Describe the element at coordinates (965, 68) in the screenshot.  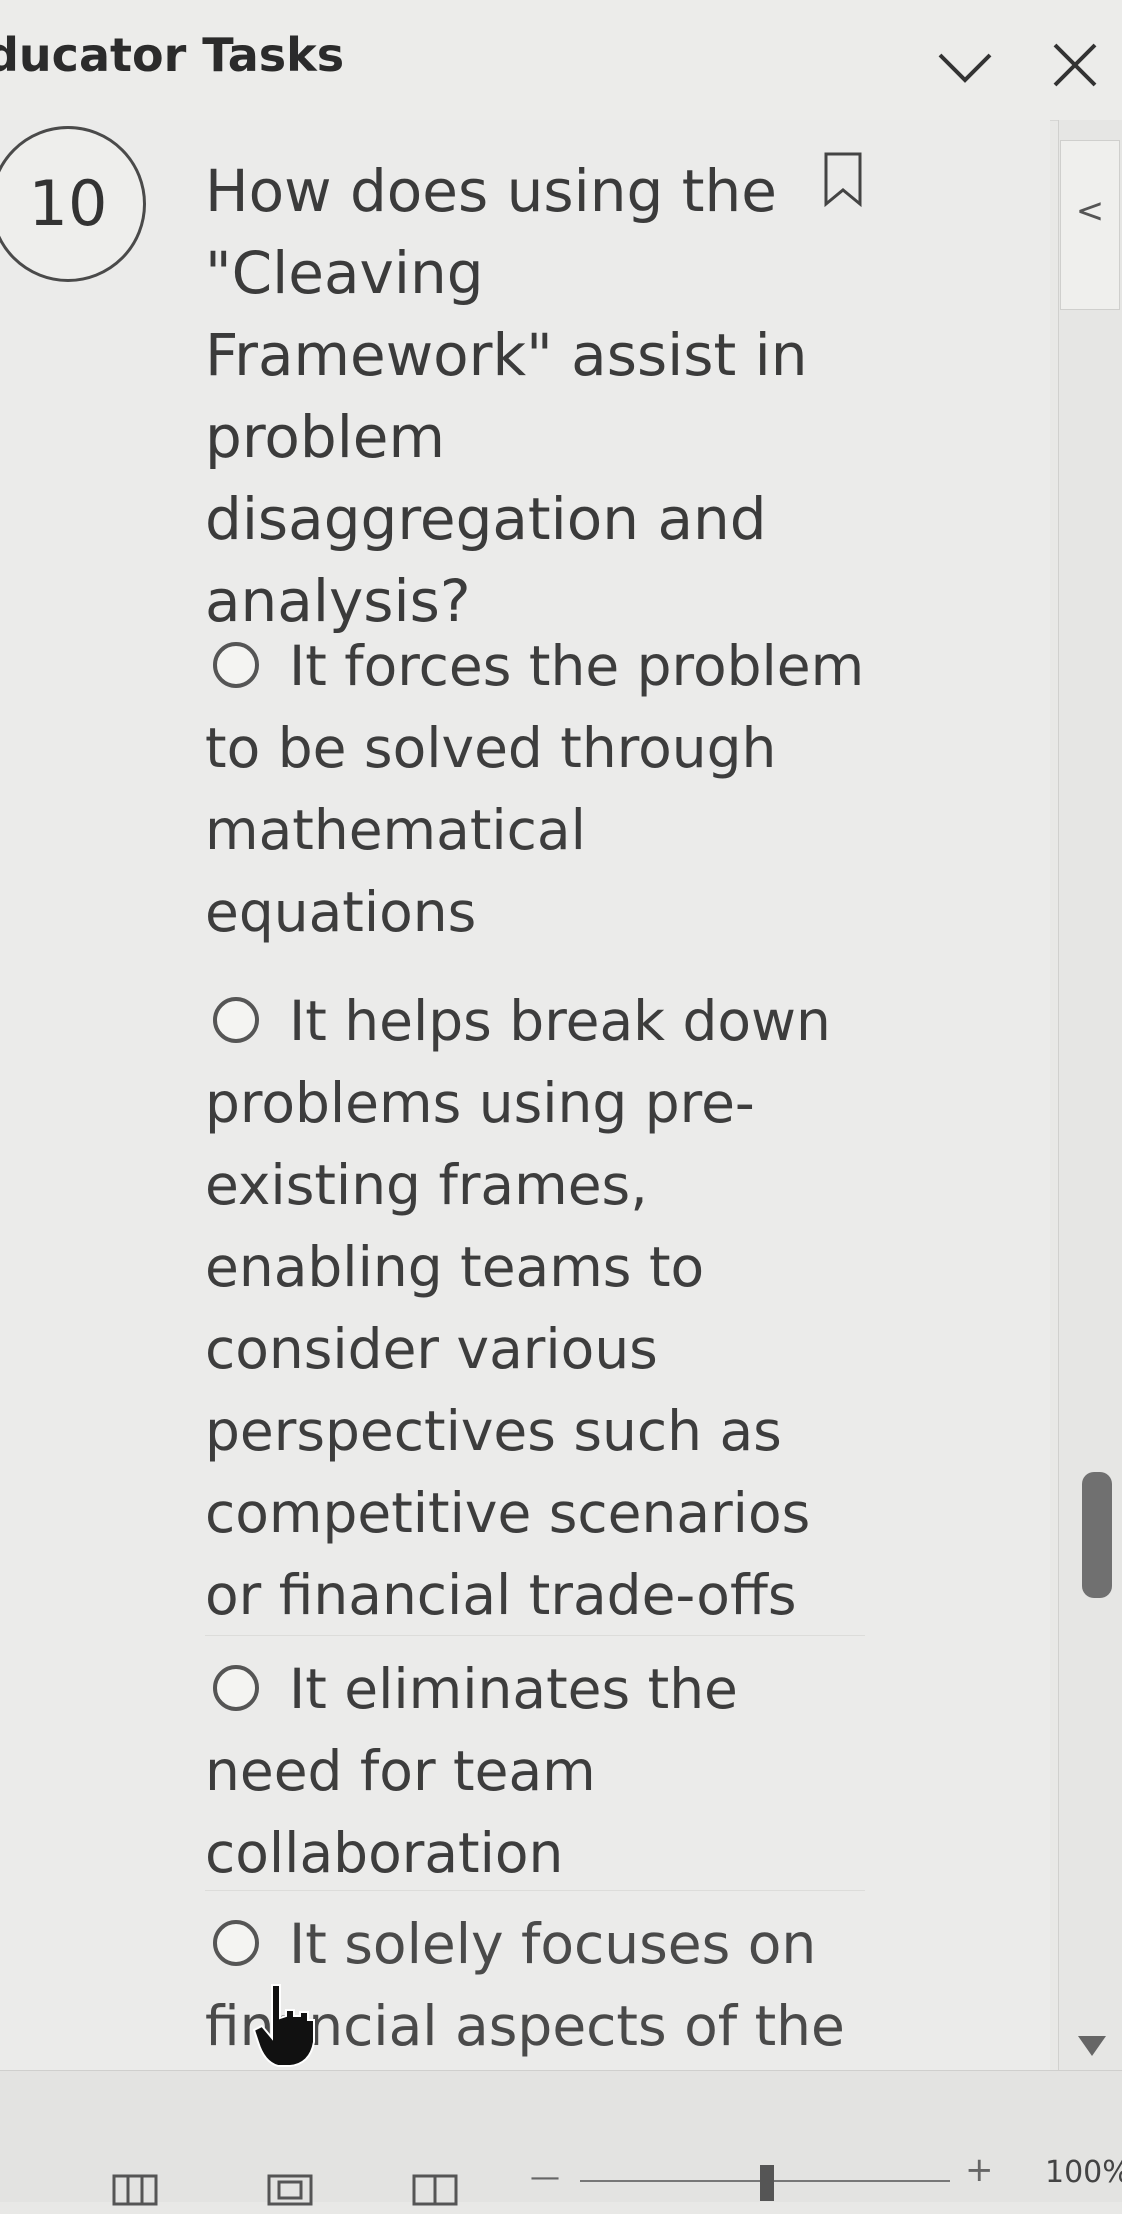
I see `chevron-down-icon` at that location.